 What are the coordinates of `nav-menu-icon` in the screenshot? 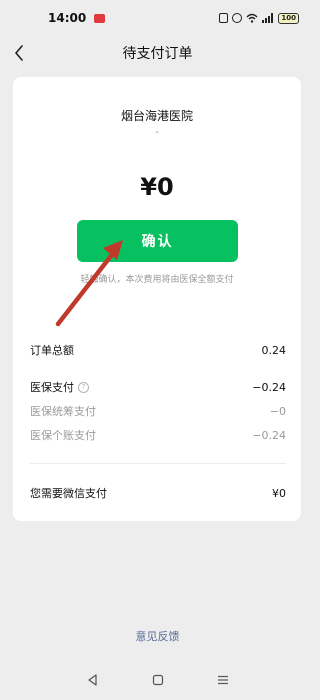 It's located at (223, 680).